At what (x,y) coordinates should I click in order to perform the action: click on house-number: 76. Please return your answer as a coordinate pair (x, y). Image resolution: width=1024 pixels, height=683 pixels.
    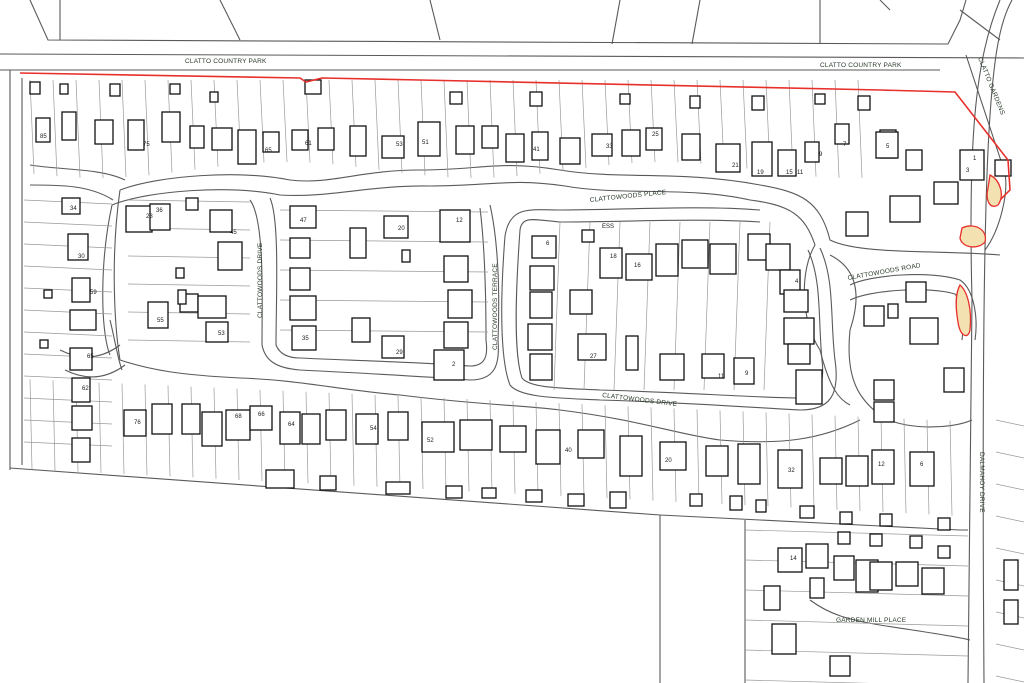
    Looking at the image, I should click on (137, 423).